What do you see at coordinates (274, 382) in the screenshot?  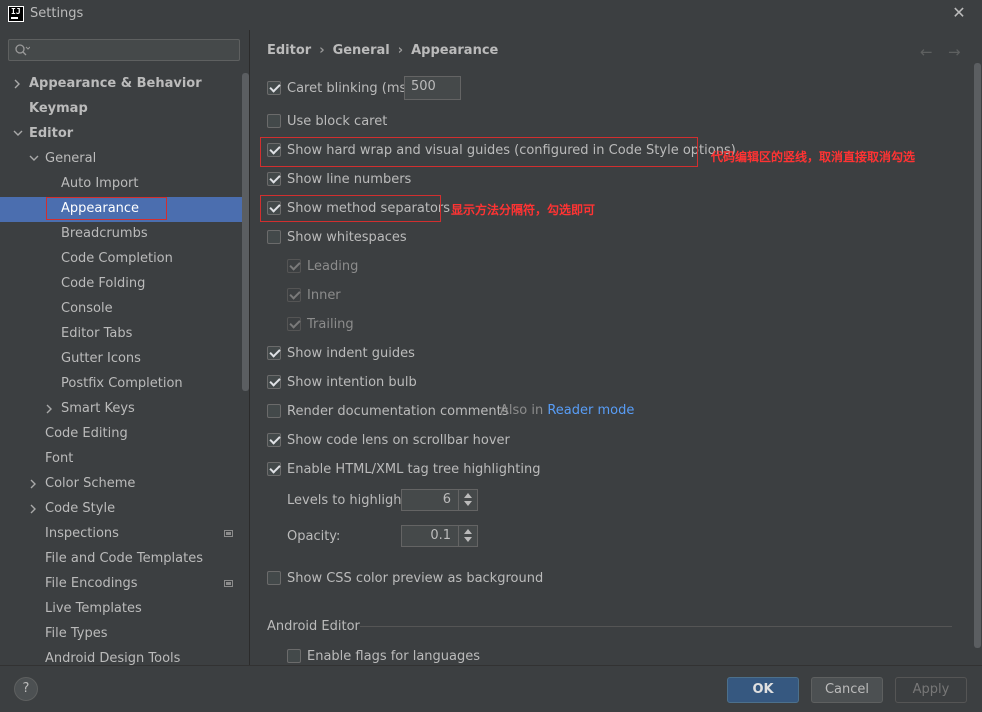 I see `intention-bulb-checkbox` at bounding box center [274, 382].